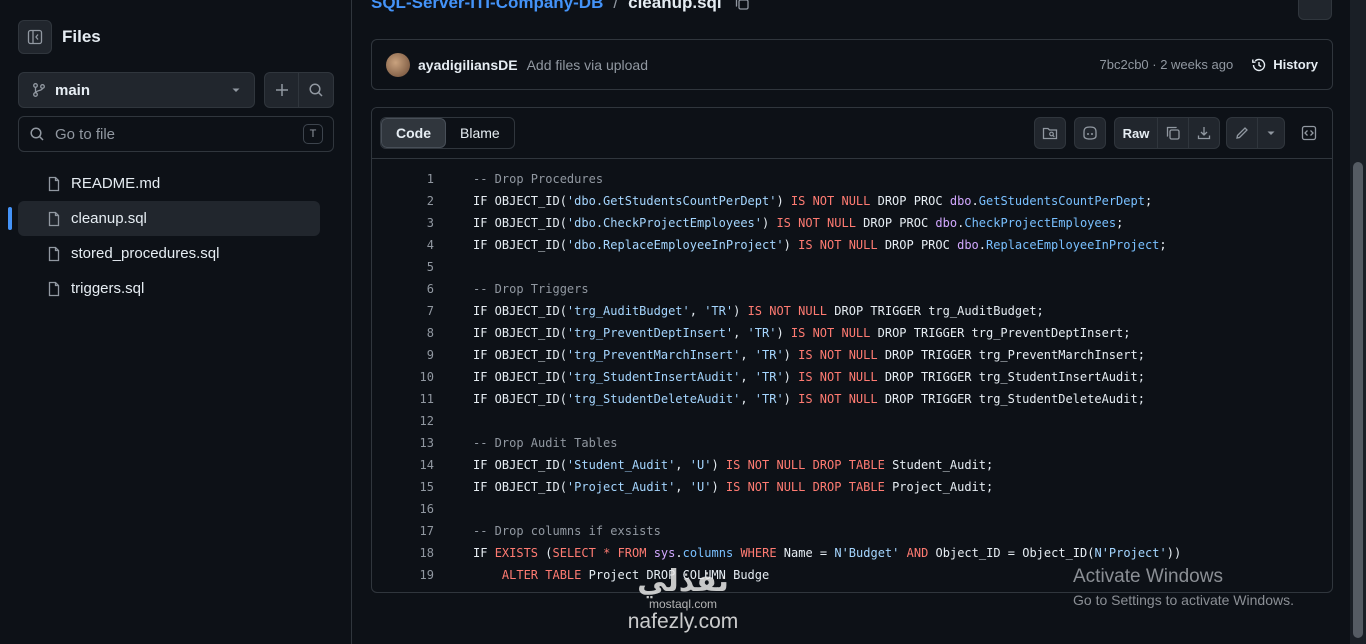 The image size is (1366, 644). I want to click on raw-button: Raw, so click(1136, 133).